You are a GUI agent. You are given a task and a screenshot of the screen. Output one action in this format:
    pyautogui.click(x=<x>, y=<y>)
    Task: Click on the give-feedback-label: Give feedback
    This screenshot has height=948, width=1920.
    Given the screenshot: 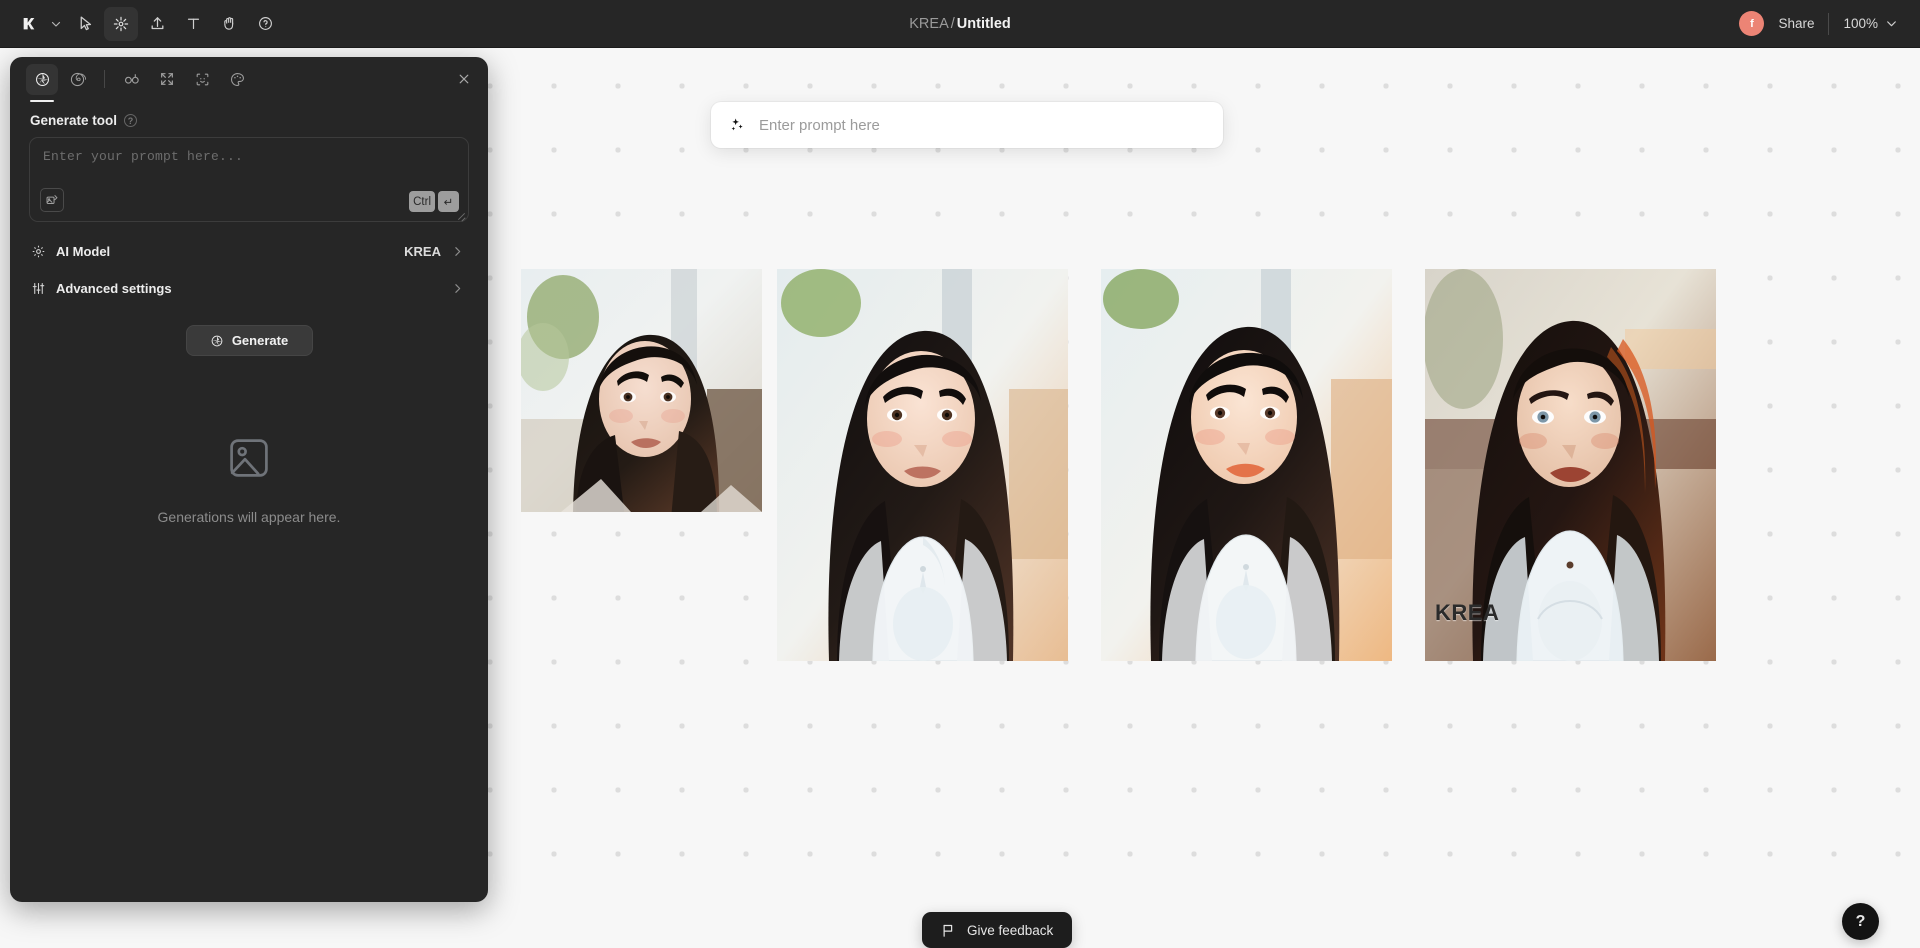 What is the action you would take?
    pyautogui.click(x=1010, y=930)
    